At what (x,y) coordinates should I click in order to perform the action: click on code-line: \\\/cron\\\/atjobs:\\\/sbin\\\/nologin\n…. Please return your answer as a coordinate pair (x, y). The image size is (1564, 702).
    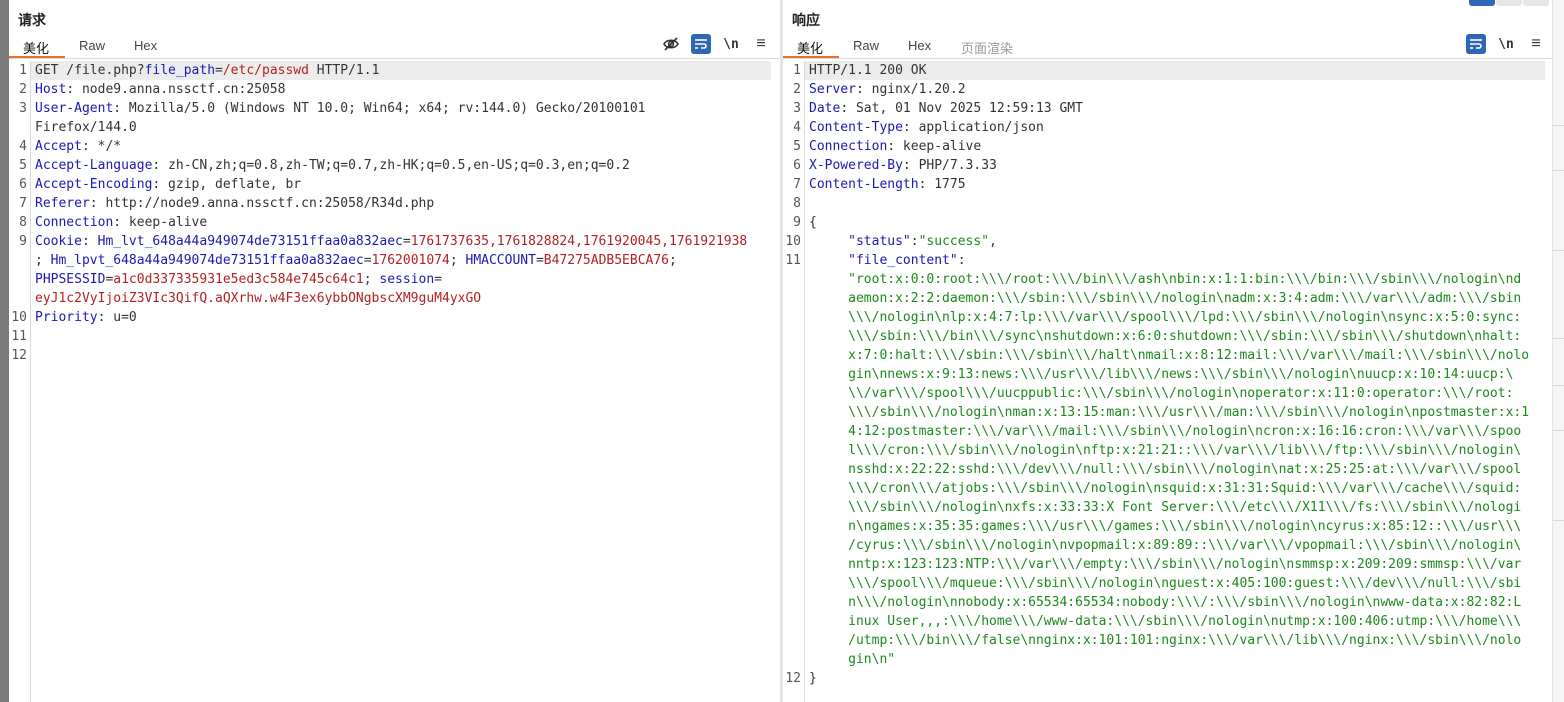
    Looking at the image, I should click on (1165, 488).